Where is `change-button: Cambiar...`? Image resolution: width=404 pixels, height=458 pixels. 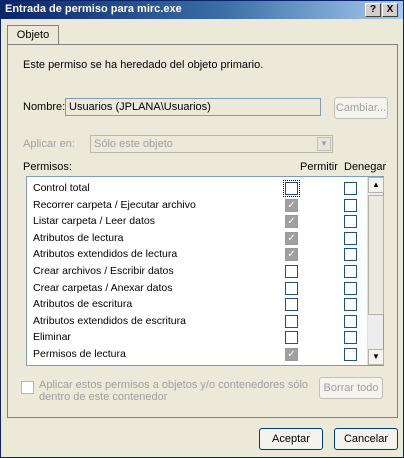
change-button: Cambiar... is located at coordinates (361, 108).